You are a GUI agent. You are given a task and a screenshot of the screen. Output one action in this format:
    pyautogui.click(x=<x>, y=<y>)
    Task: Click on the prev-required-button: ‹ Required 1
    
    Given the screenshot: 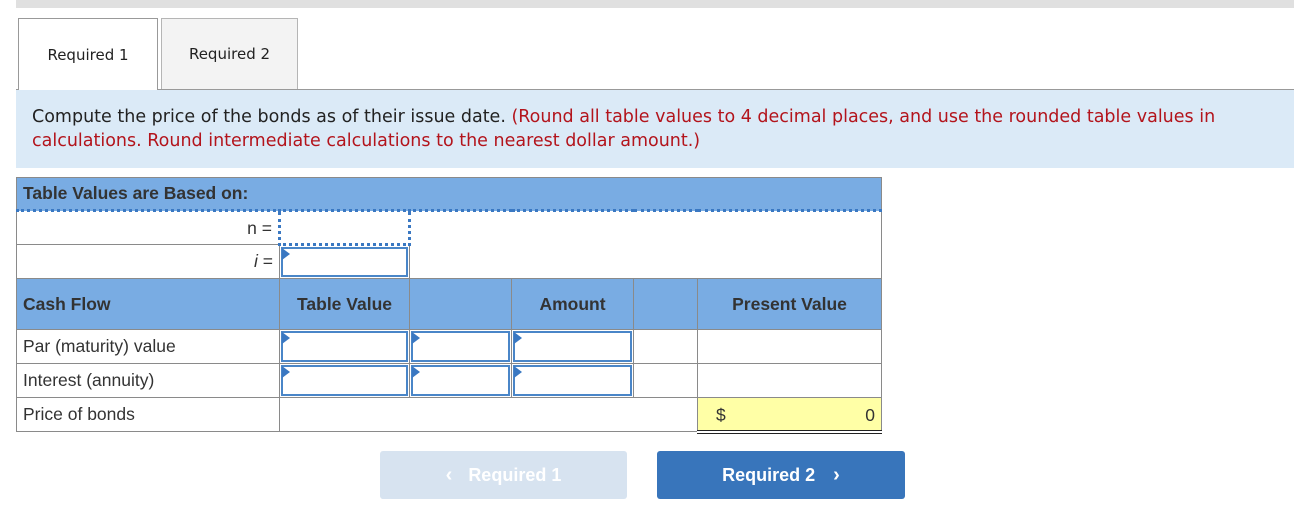 What is the action you would take?
    pyautogui.click(x=503, y=475)
    